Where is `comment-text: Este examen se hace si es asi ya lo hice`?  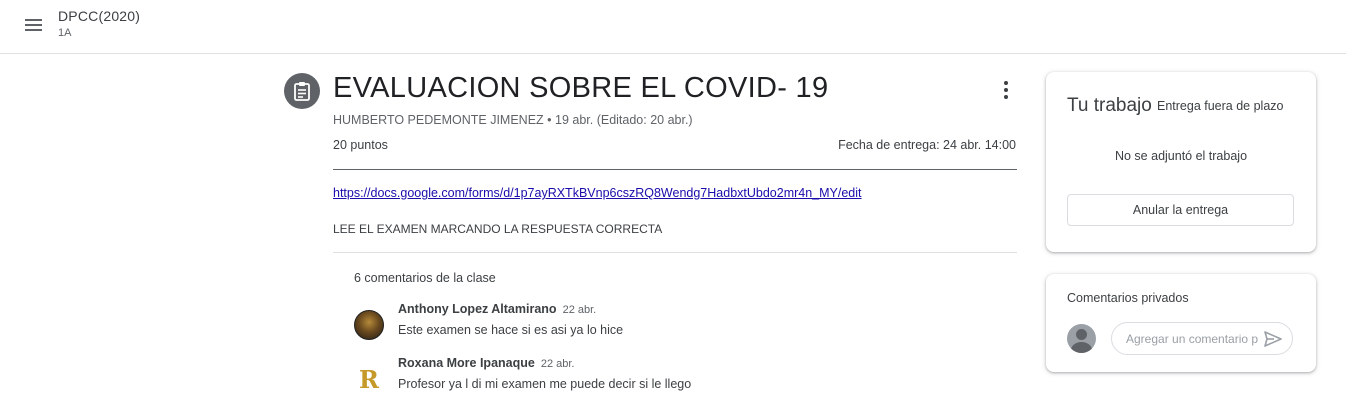
comment-text: Este examen se hace si es asi ya lo hice is located at coordinates (511, 330).